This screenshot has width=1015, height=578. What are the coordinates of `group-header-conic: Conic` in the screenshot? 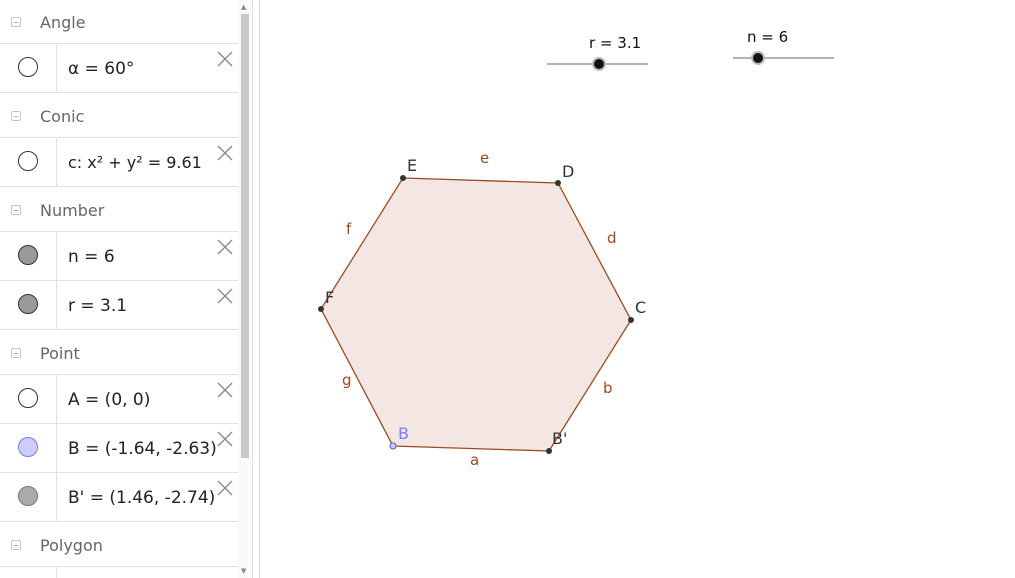 It's located at (119, 116).